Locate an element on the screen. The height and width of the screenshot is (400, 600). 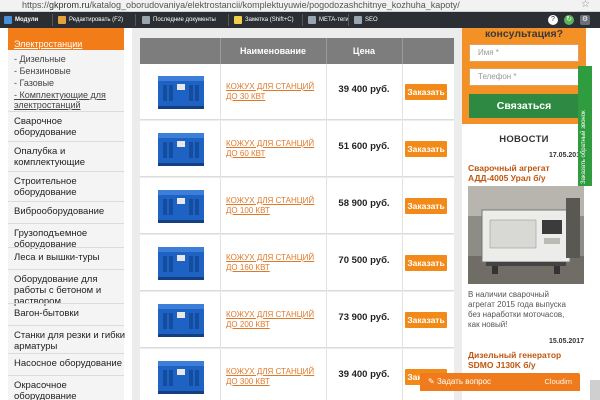
phone-field: Телефон * is located at coordinates (524, 77).